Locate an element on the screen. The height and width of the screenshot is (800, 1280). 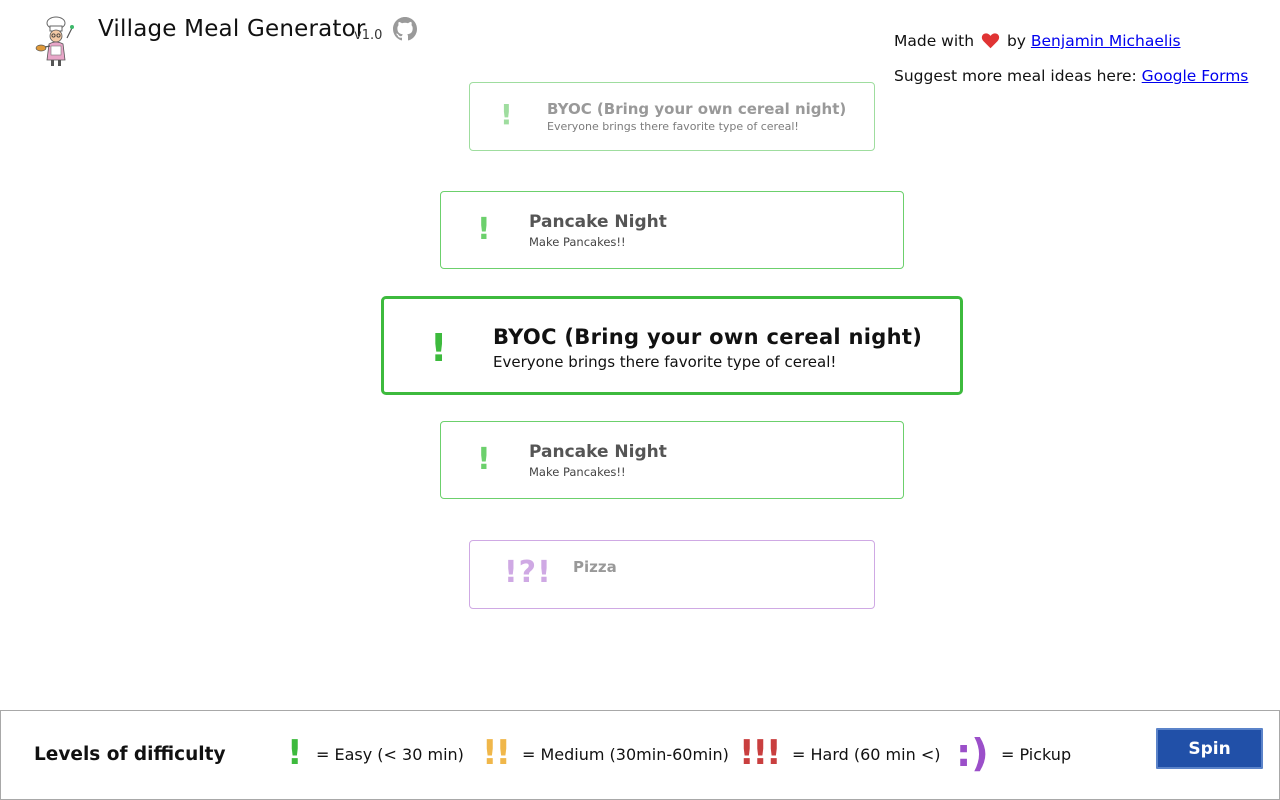
app-version: v1.0 is located at coordinates (368, 35).